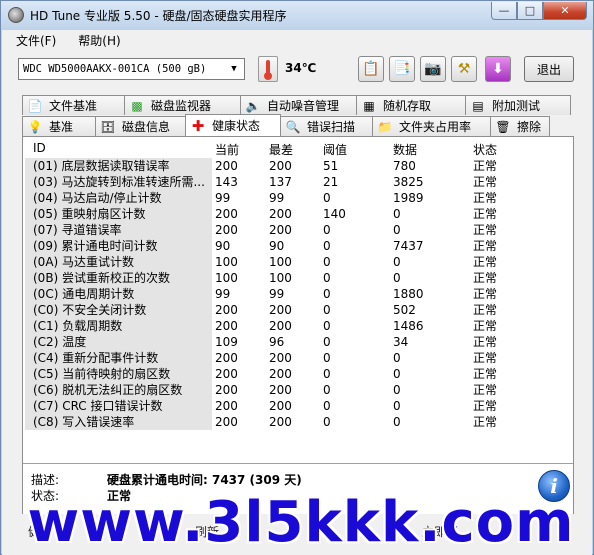 Image resolution: width=594 pixels, height=555 pixels. Describe the element at coordinates (33, 40) in the screenshot. I see `menu-file: 文件(F)` at that location.